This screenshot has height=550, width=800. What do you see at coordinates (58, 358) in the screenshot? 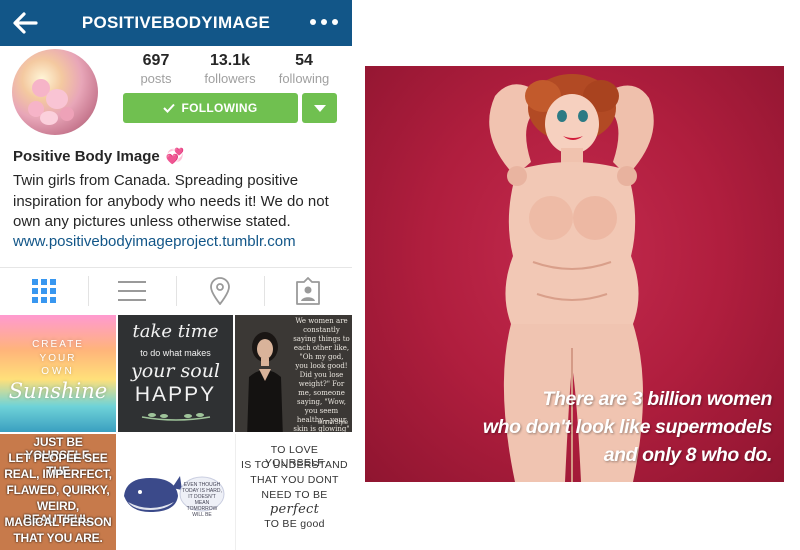
I see `post-text: YOUR` at bounding box center [58, 358].